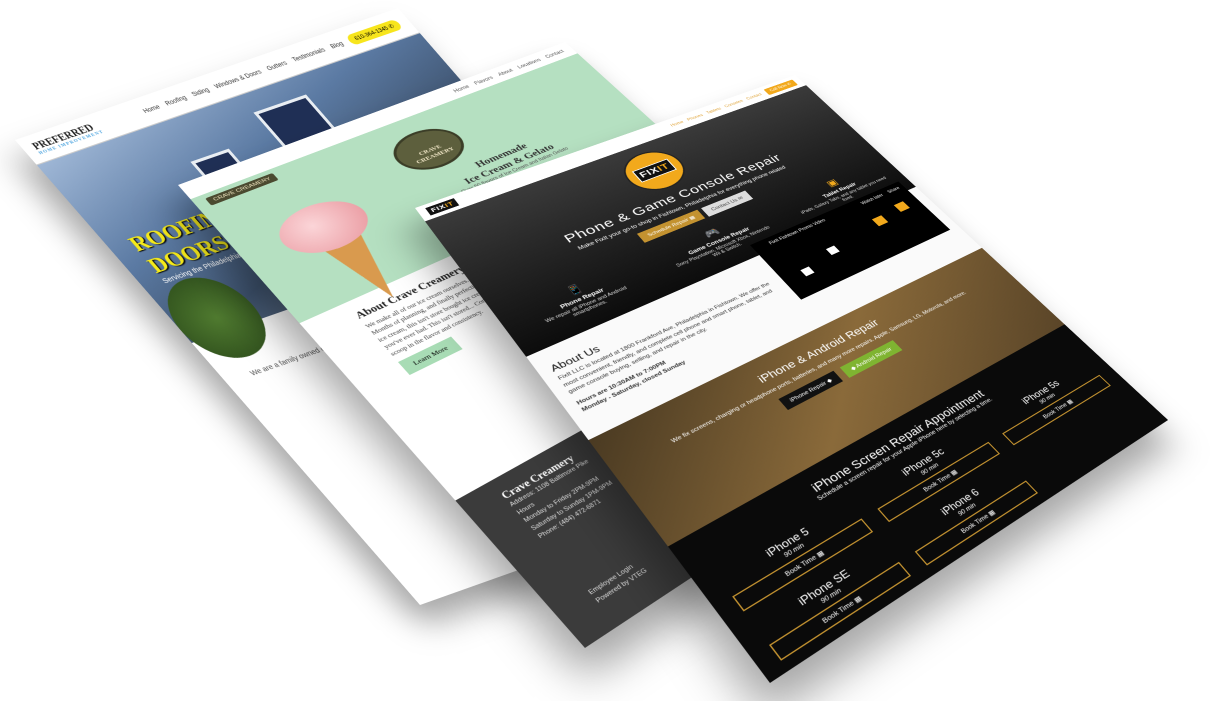  I want to click on nav-phones: Phones, so click(695, 117).